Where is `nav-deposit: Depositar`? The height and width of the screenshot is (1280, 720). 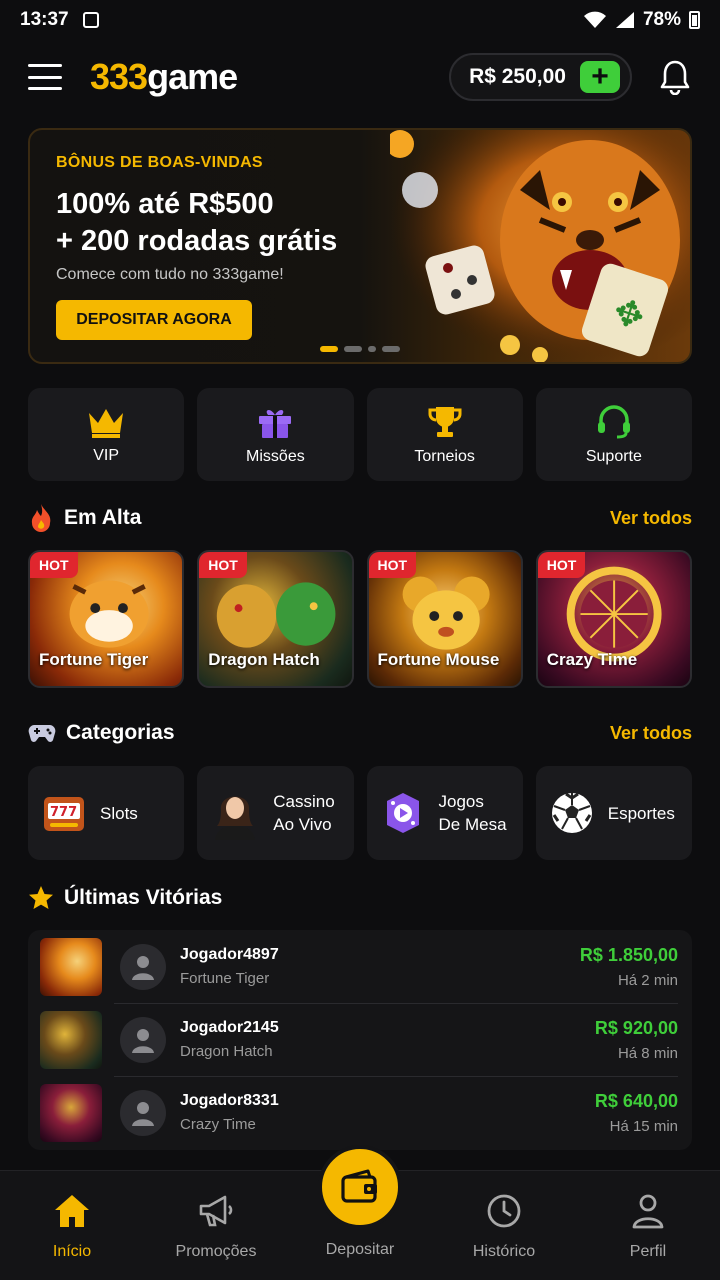
nav-deposit: Depositar is located at coordinates (360, 1212).